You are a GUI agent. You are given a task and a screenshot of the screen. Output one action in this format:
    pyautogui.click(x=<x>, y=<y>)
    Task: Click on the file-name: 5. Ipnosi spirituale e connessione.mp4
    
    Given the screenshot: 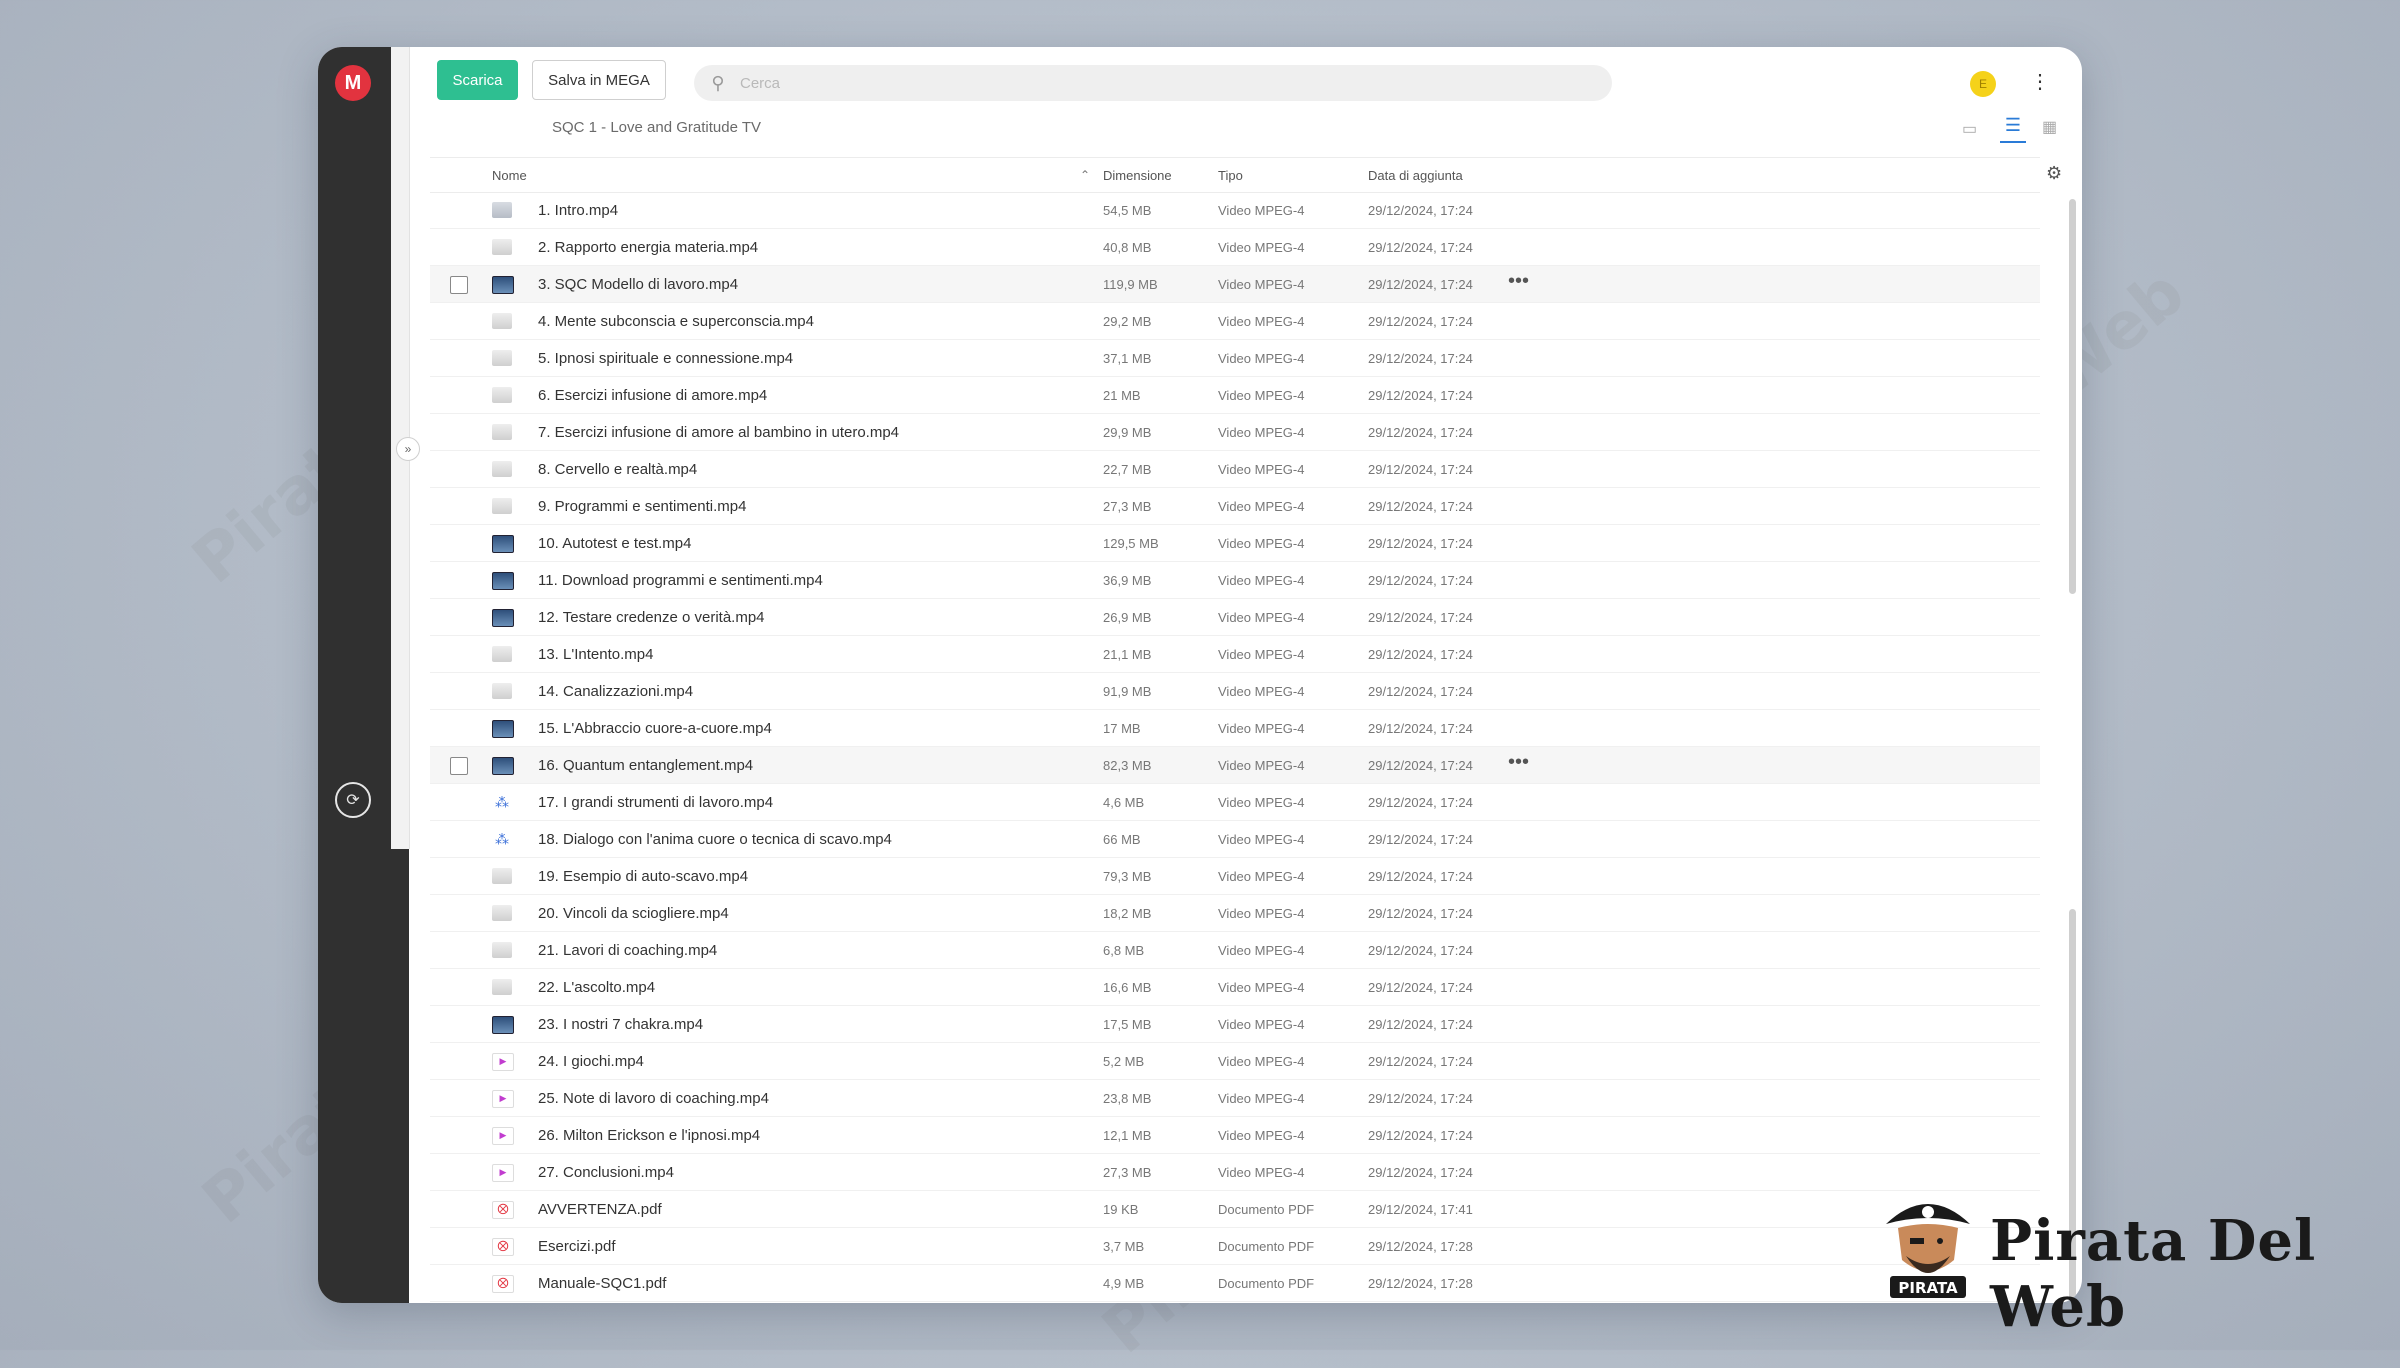 What is the action you would take?
    pyautogui.click(x=665, y=358)
    